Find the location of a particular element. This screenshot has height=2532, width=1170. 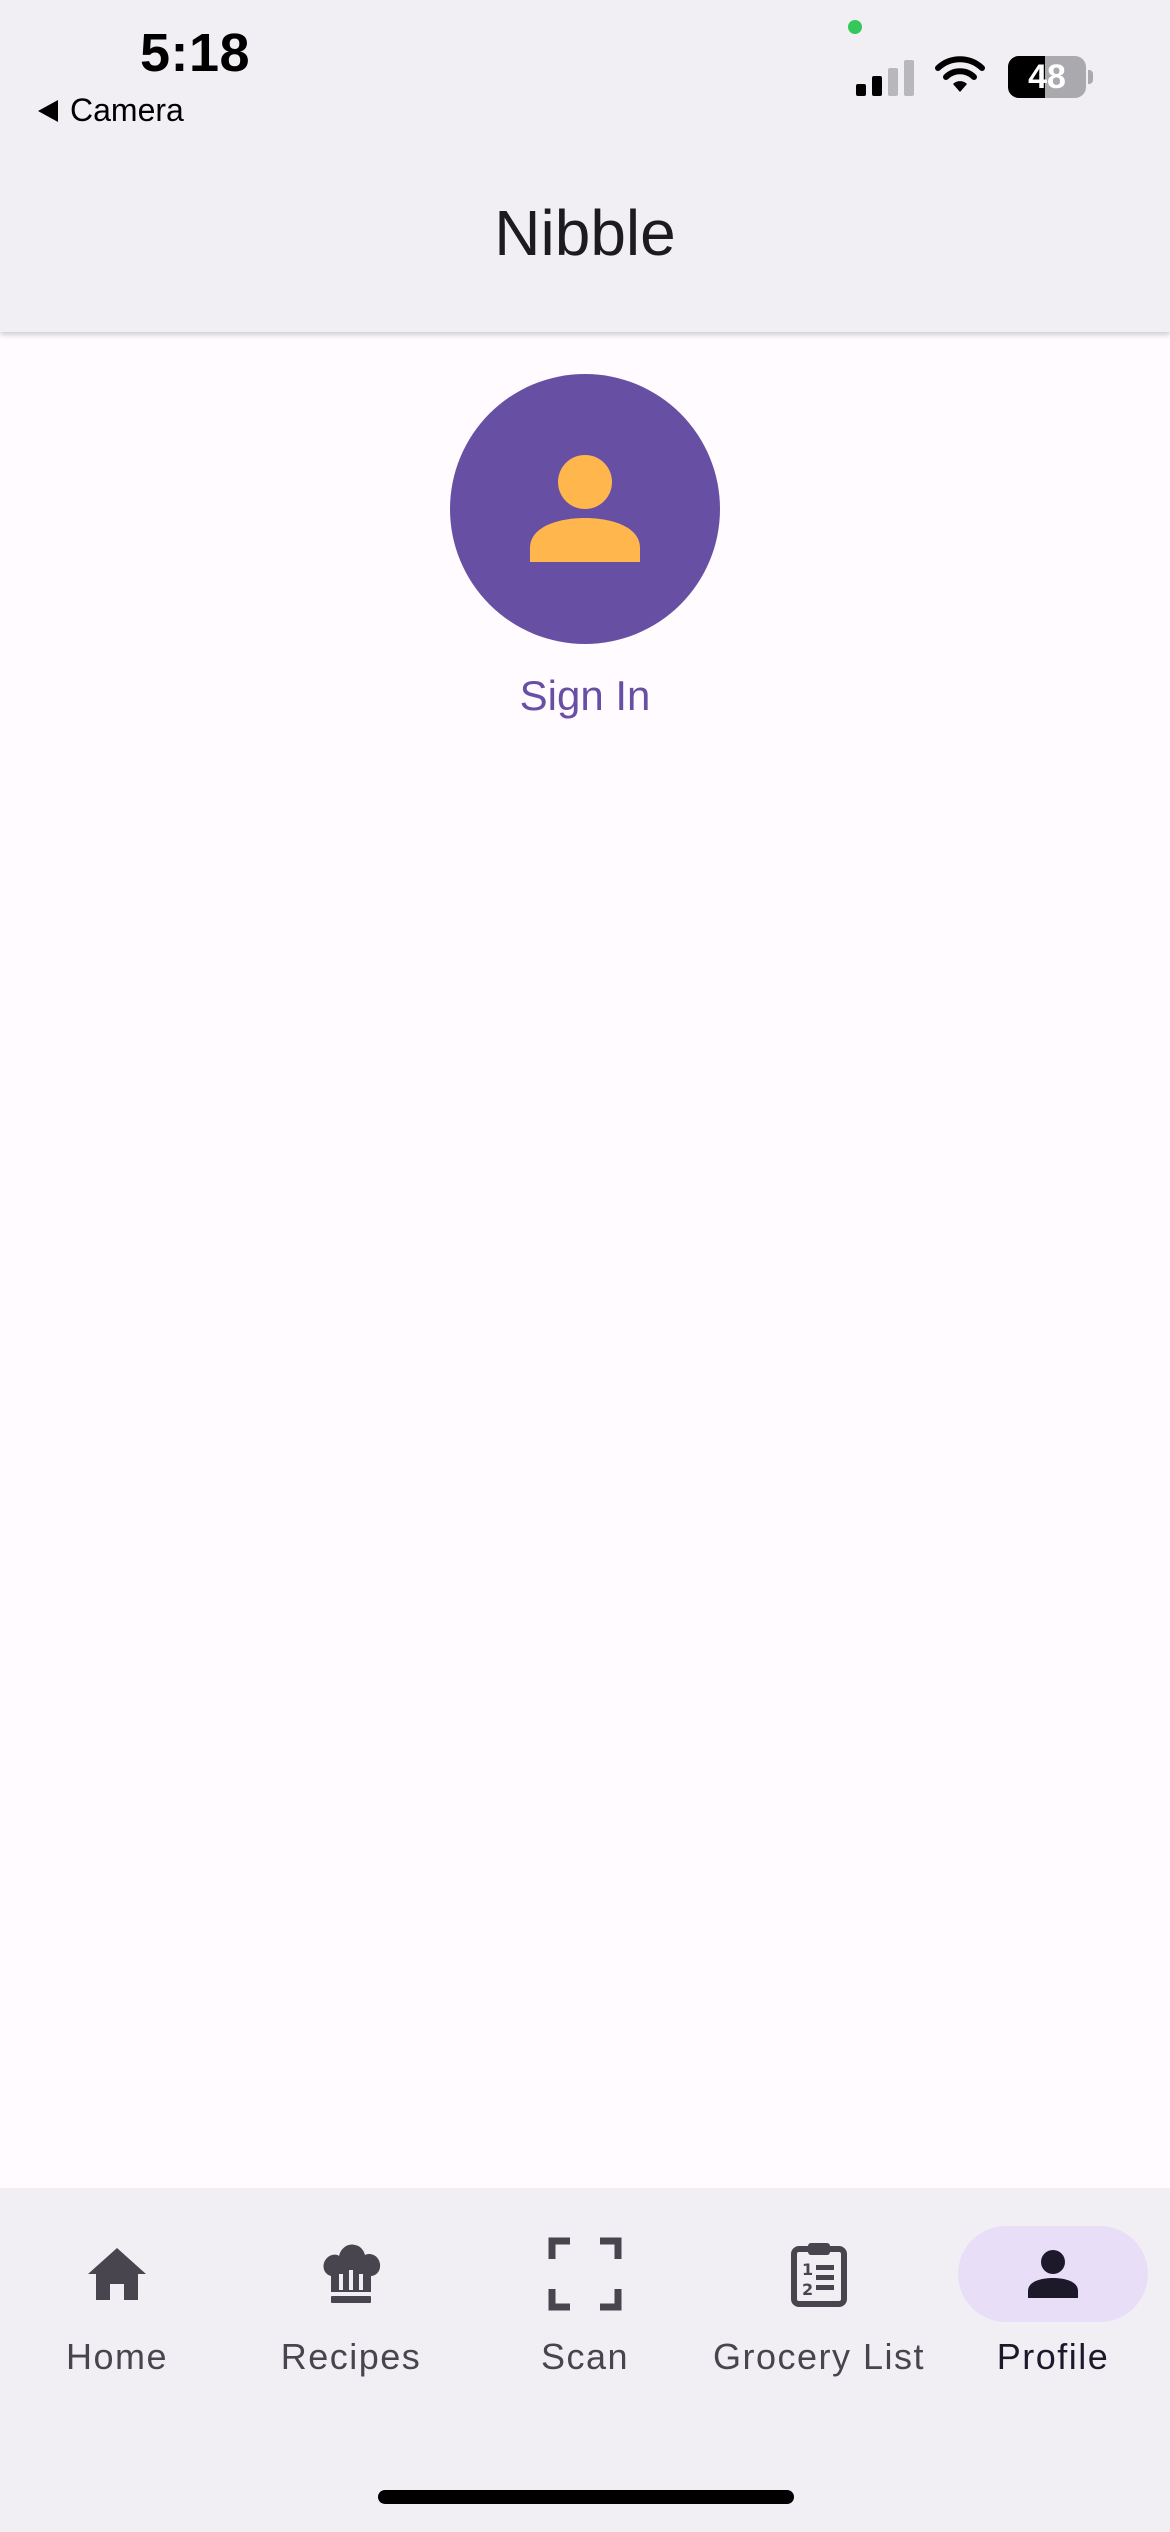

nav-label-grocery-list: Grocery List is located at coordinates (819, 2356).